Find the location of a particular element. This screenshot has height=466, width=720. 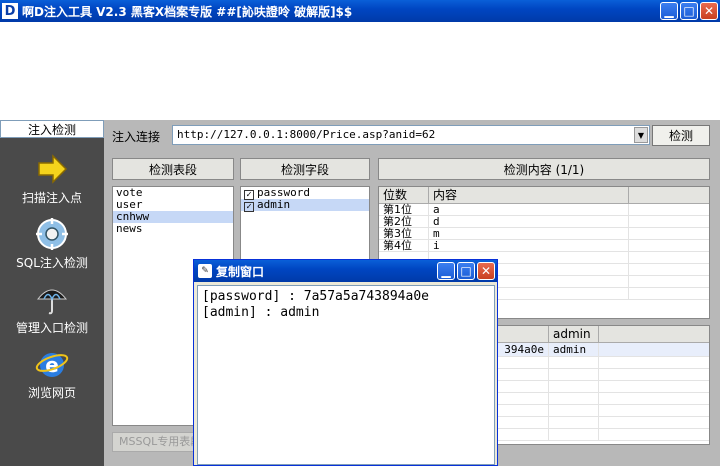

url-label: 注入连接 is located at coordinates (136, 137).